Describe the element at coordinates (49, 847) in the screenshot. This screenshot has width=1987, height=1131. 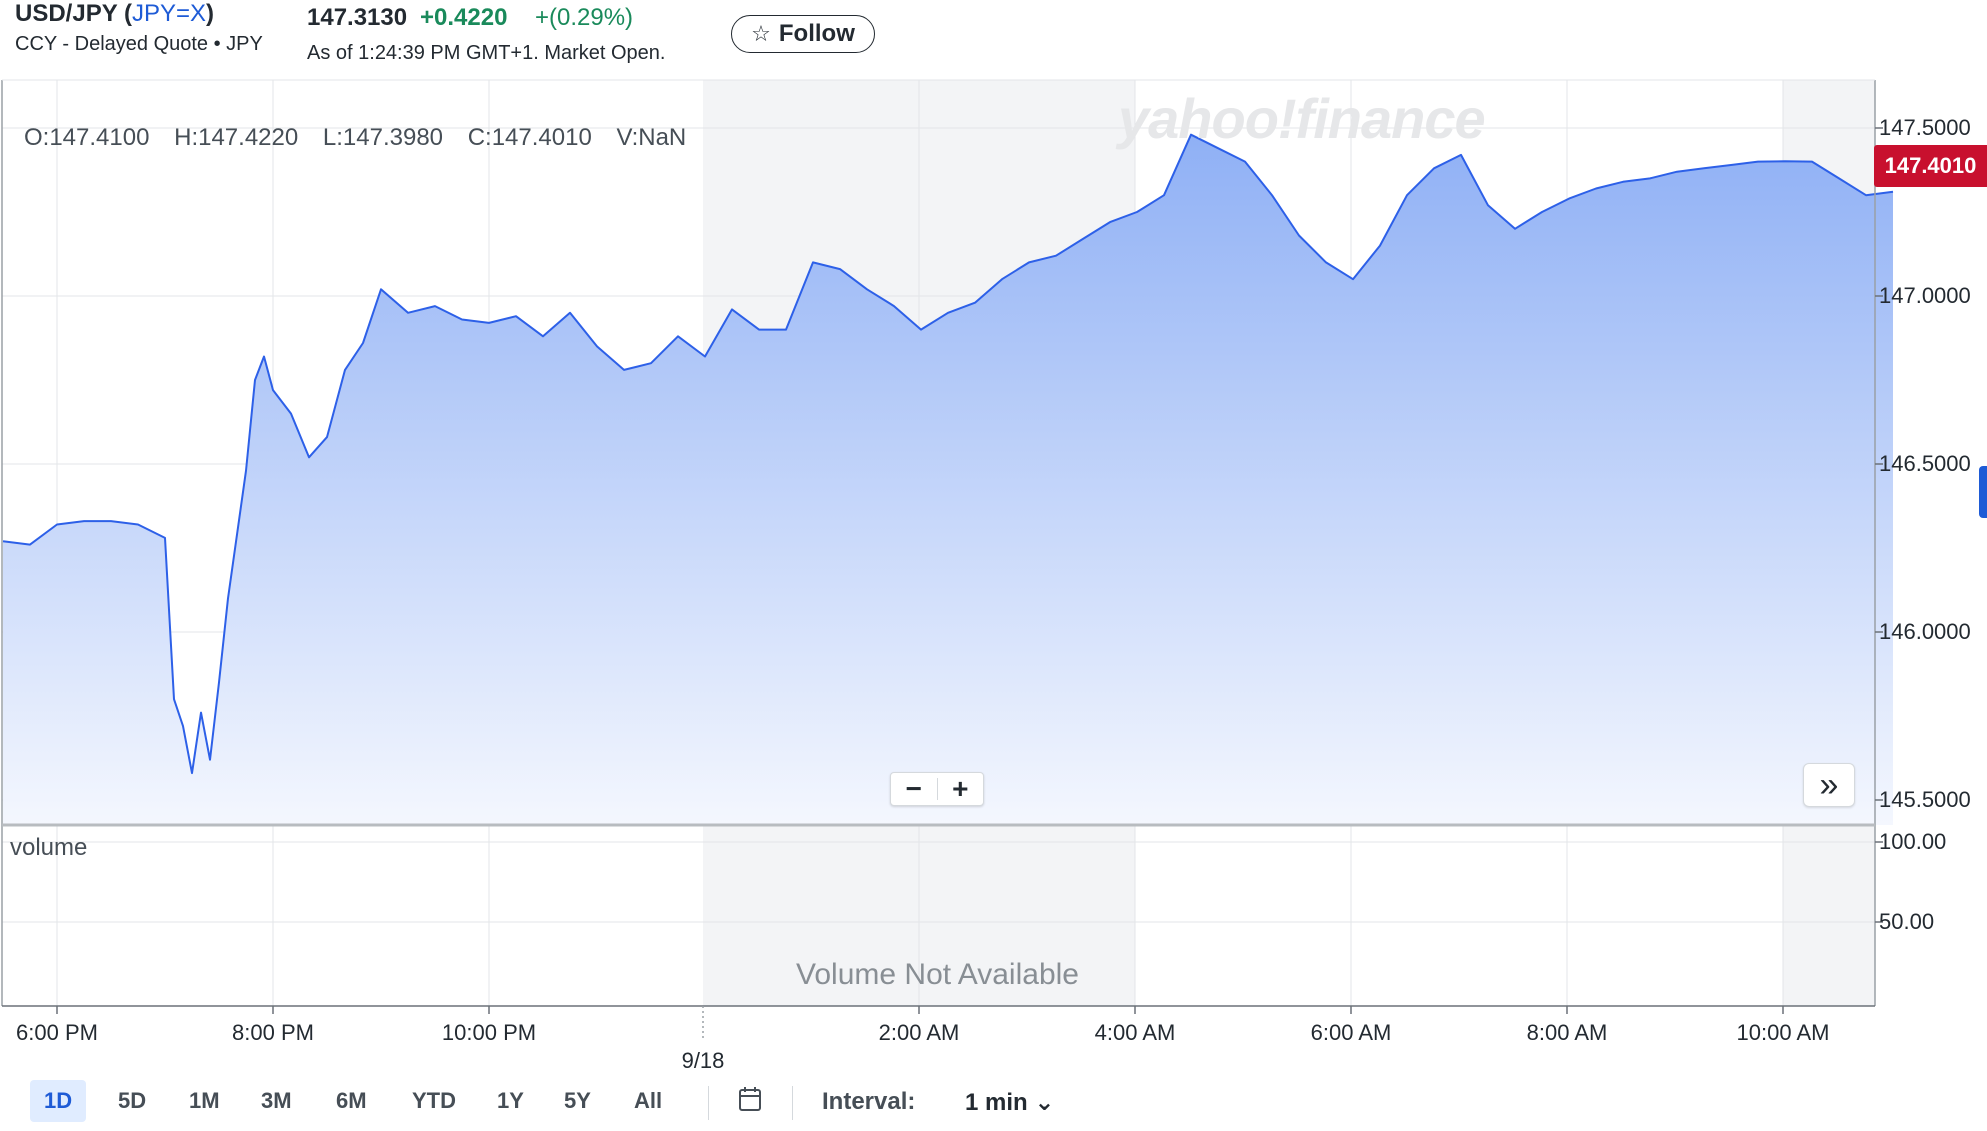
I see `volume-label: volume` at that location.